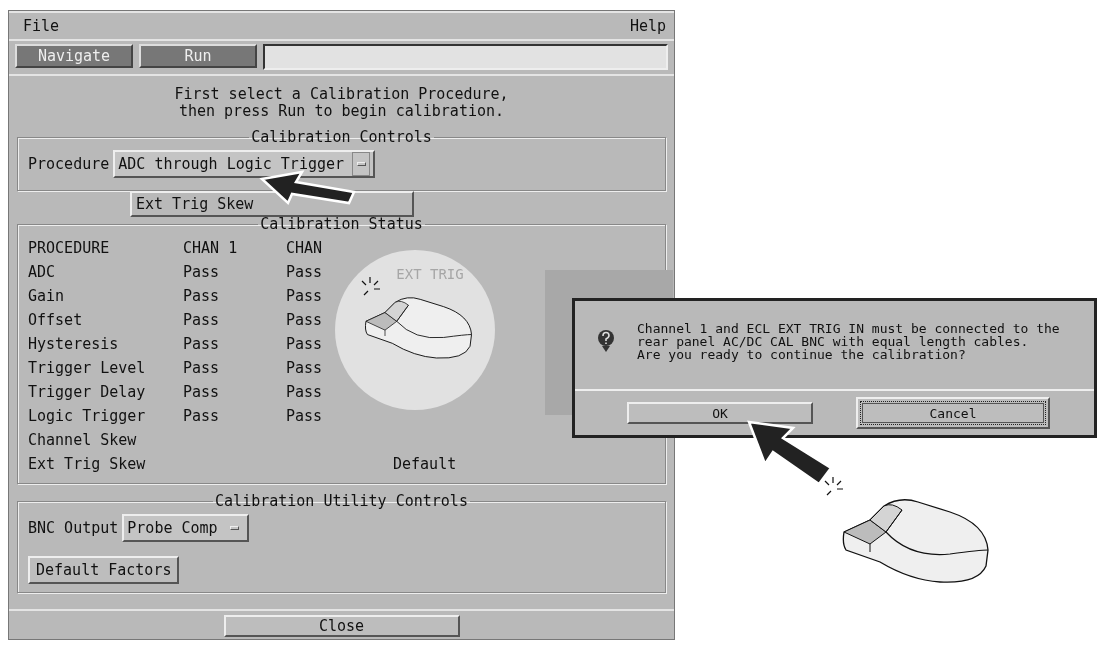  What do you see at coordinates (341, 111) in the screenshot?
I see `instruction-text: then press Run to begin calibration.` at bounding box center [341, 111].